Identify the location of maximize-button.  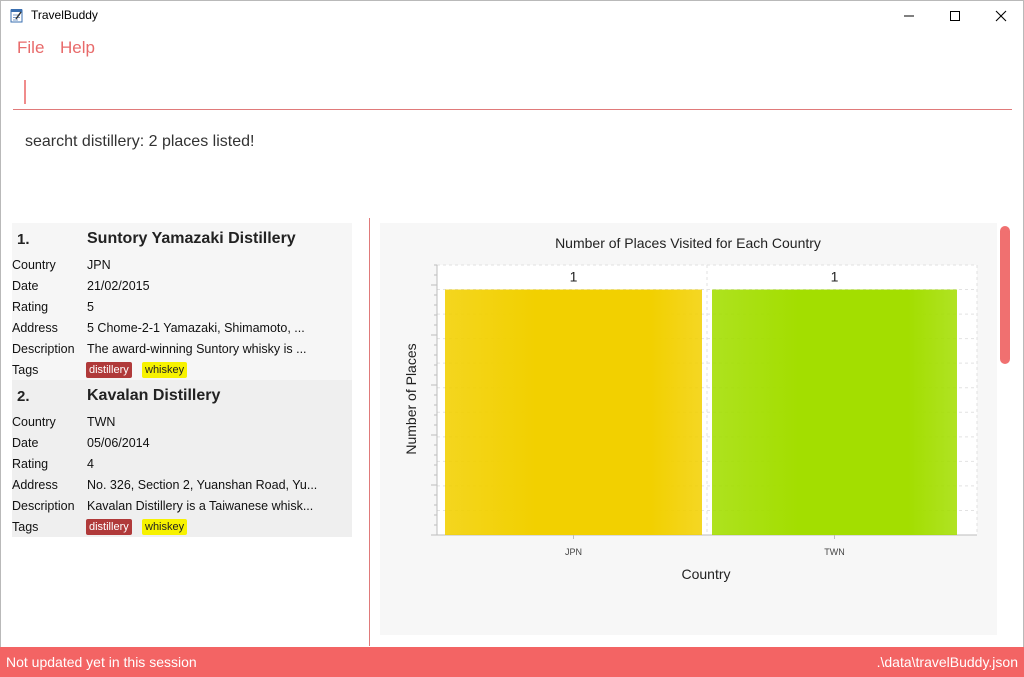
(955, 16).